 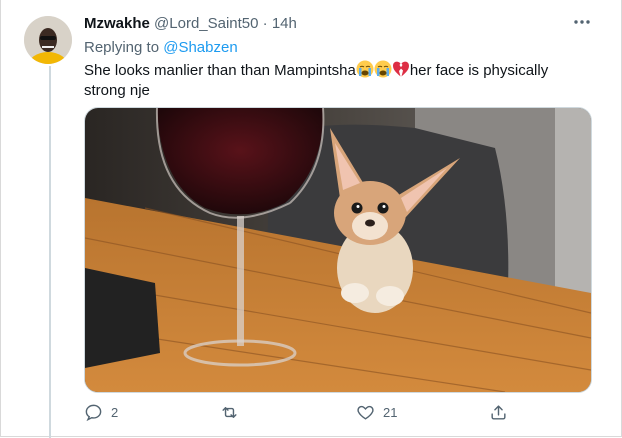 I want to click on avatar-photo, so click(x=48, y=40).